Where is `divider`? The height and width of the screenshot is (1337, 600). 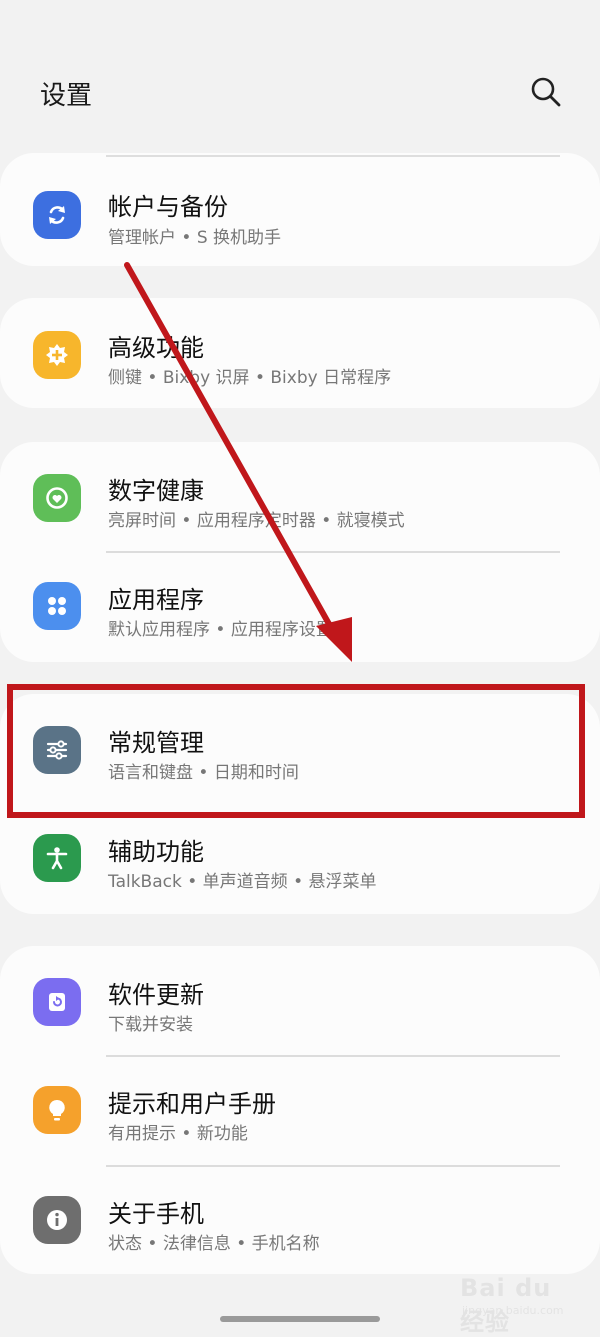
divider is located at coordinates (333, 156).